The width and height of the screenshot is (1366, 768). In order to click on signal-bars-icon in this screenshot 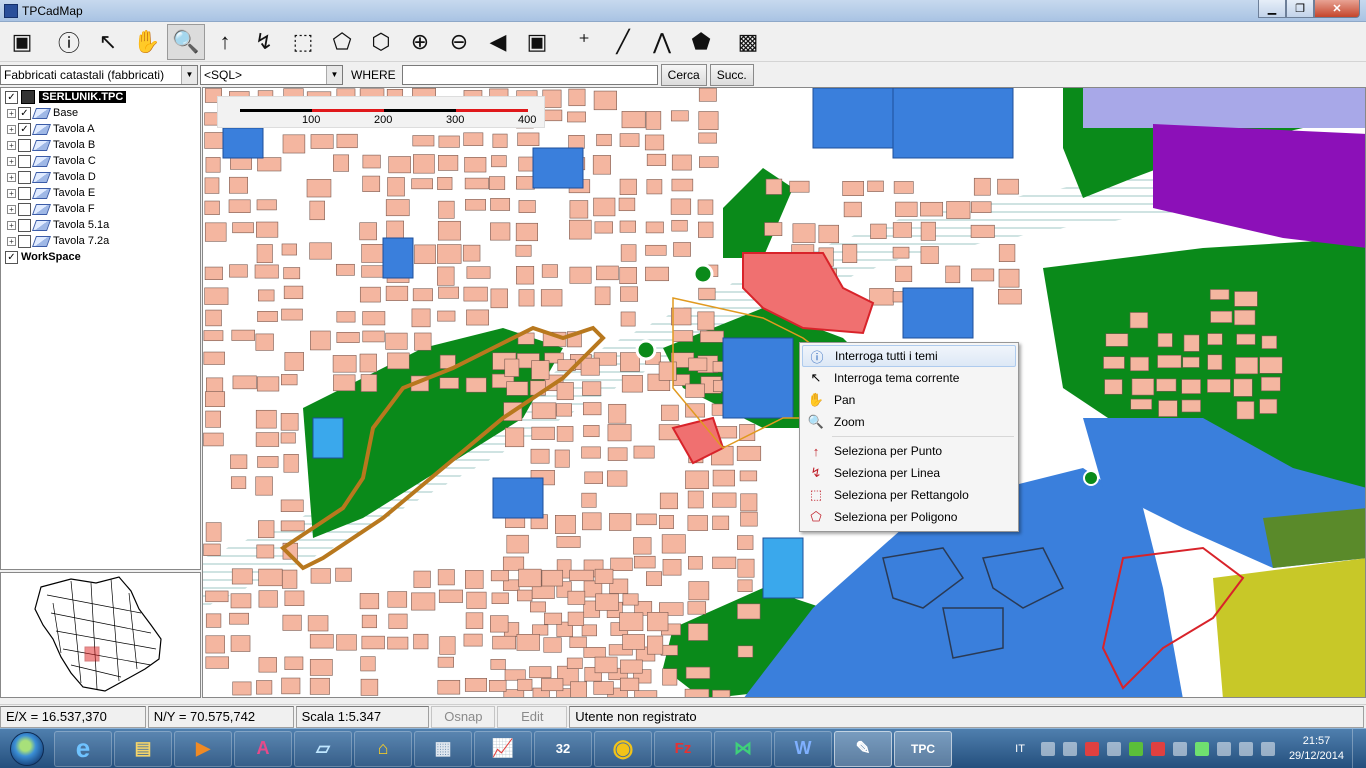, I will do `click(1245, 749)`.